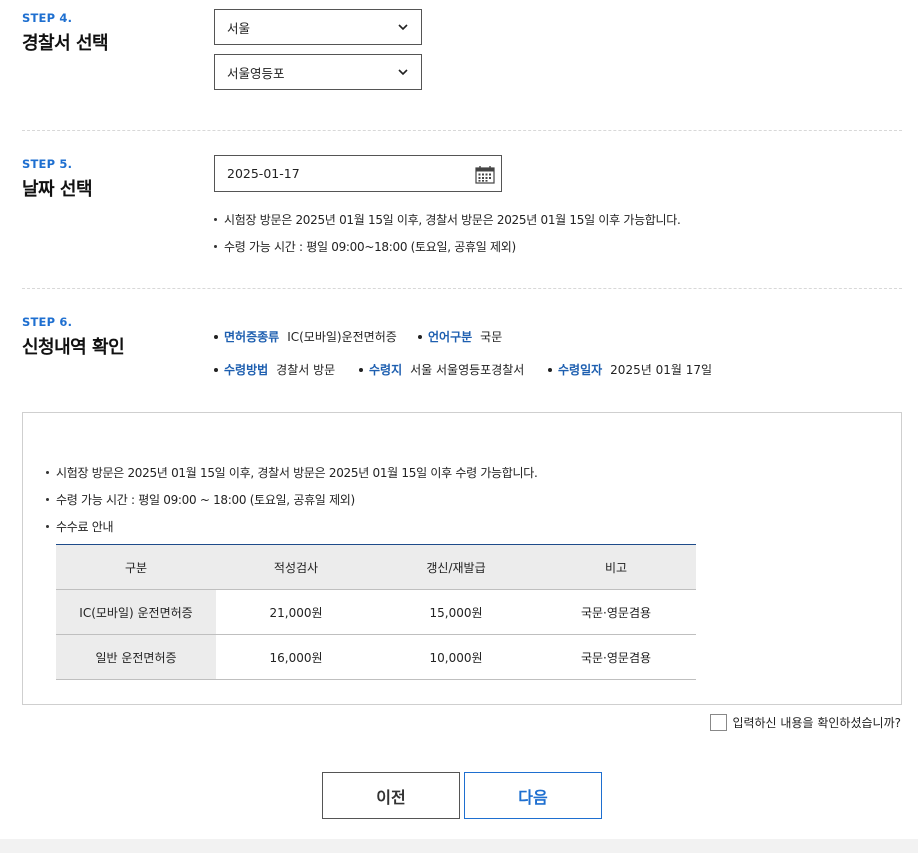 The height and width of the screenshot is (853, 918). What do you see at coordinates (47, 18) in the screenshot?
I see `step4-label: STEP 4.` at bounding box center [47, 18].